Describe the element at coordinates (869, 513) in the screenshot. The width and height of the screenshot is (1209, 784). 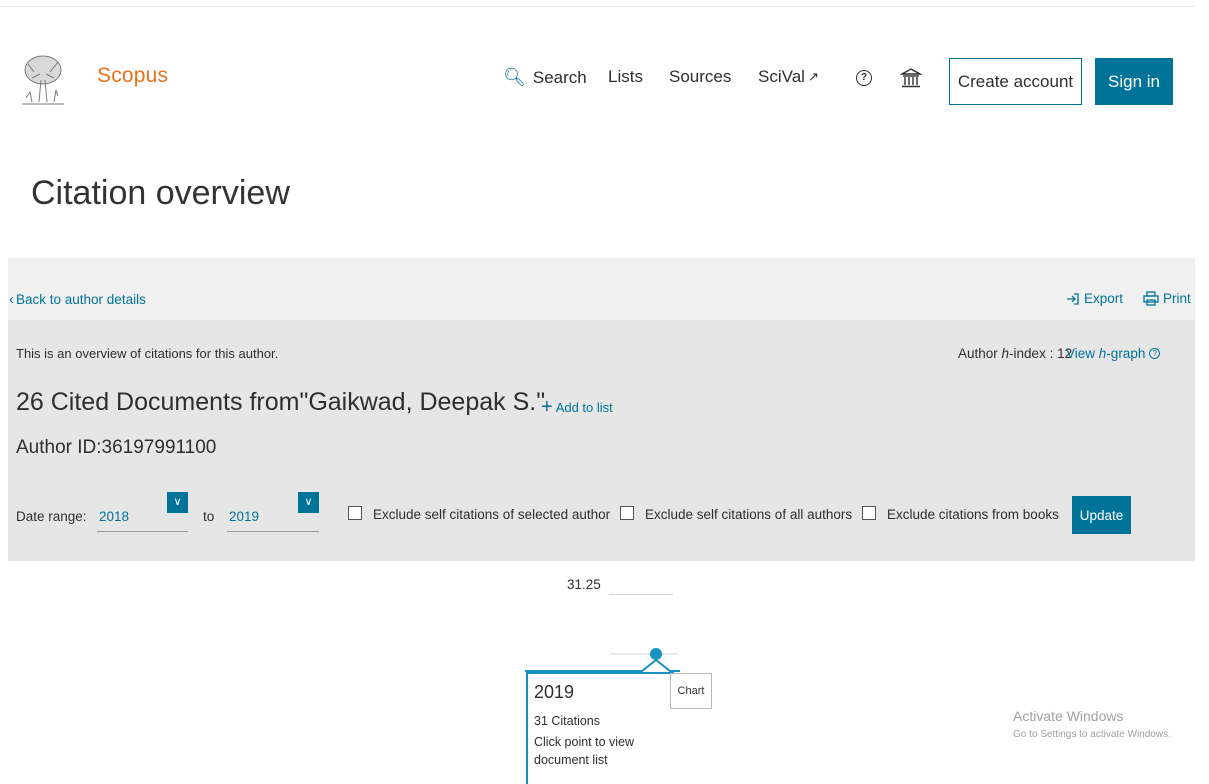
I see `exclude-books-checkbox` at that location.